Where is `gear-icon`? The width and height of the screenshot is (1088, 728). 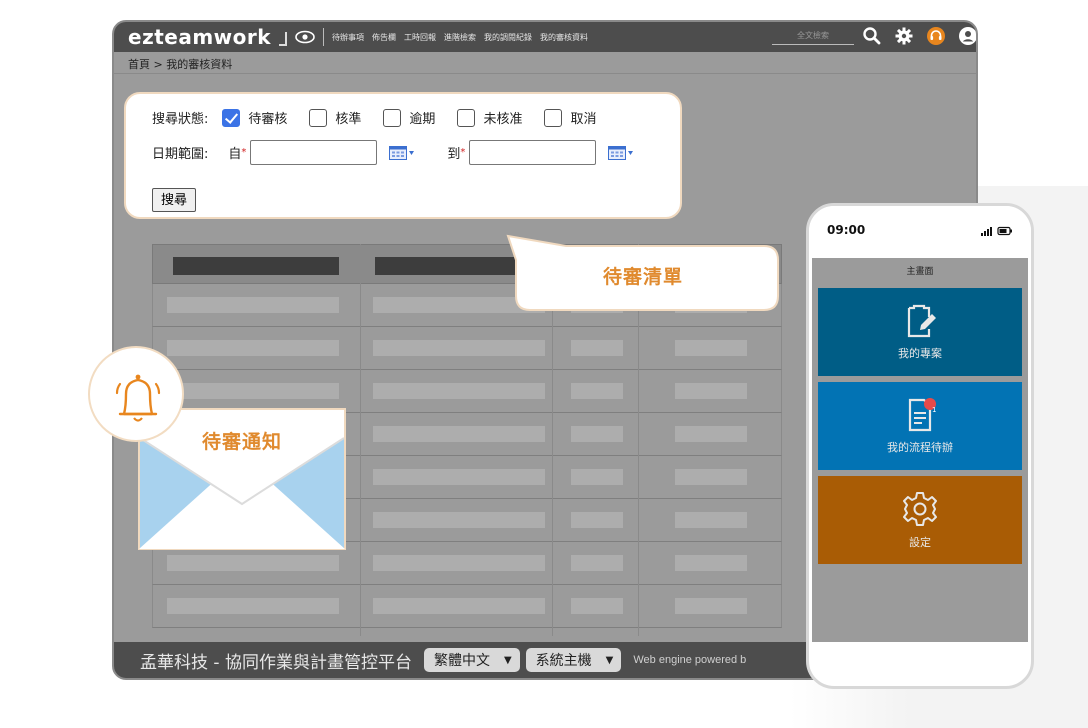
gear-icon is located at coordinates (920, 509).